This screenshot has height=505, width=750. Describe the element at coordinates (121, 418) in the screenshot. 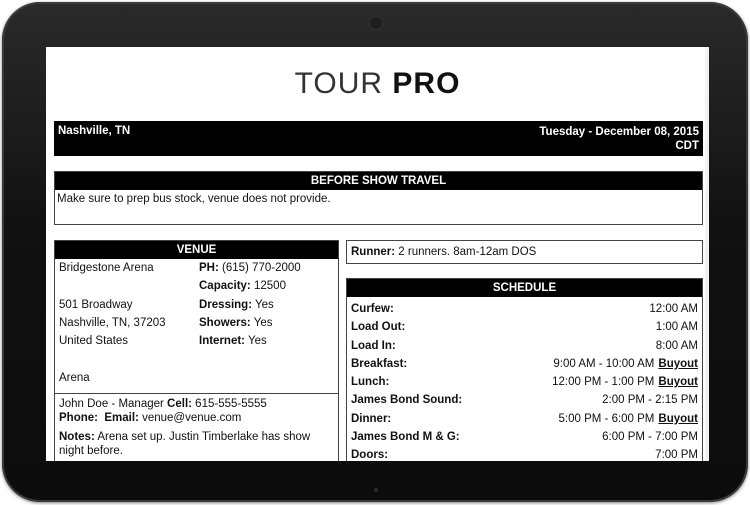

I see `email-label: Email:` at that location.